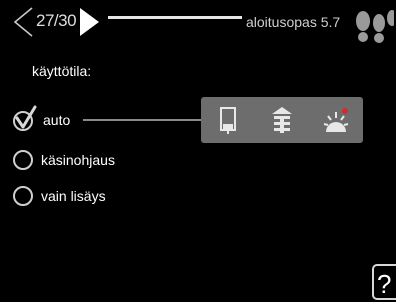 Image resolution: width=396 pixels, height=302 pixels. What do you see at coordinates (89, 22) in the screenshot?
I see `play-right-icon` at bounding box center [89, 22].